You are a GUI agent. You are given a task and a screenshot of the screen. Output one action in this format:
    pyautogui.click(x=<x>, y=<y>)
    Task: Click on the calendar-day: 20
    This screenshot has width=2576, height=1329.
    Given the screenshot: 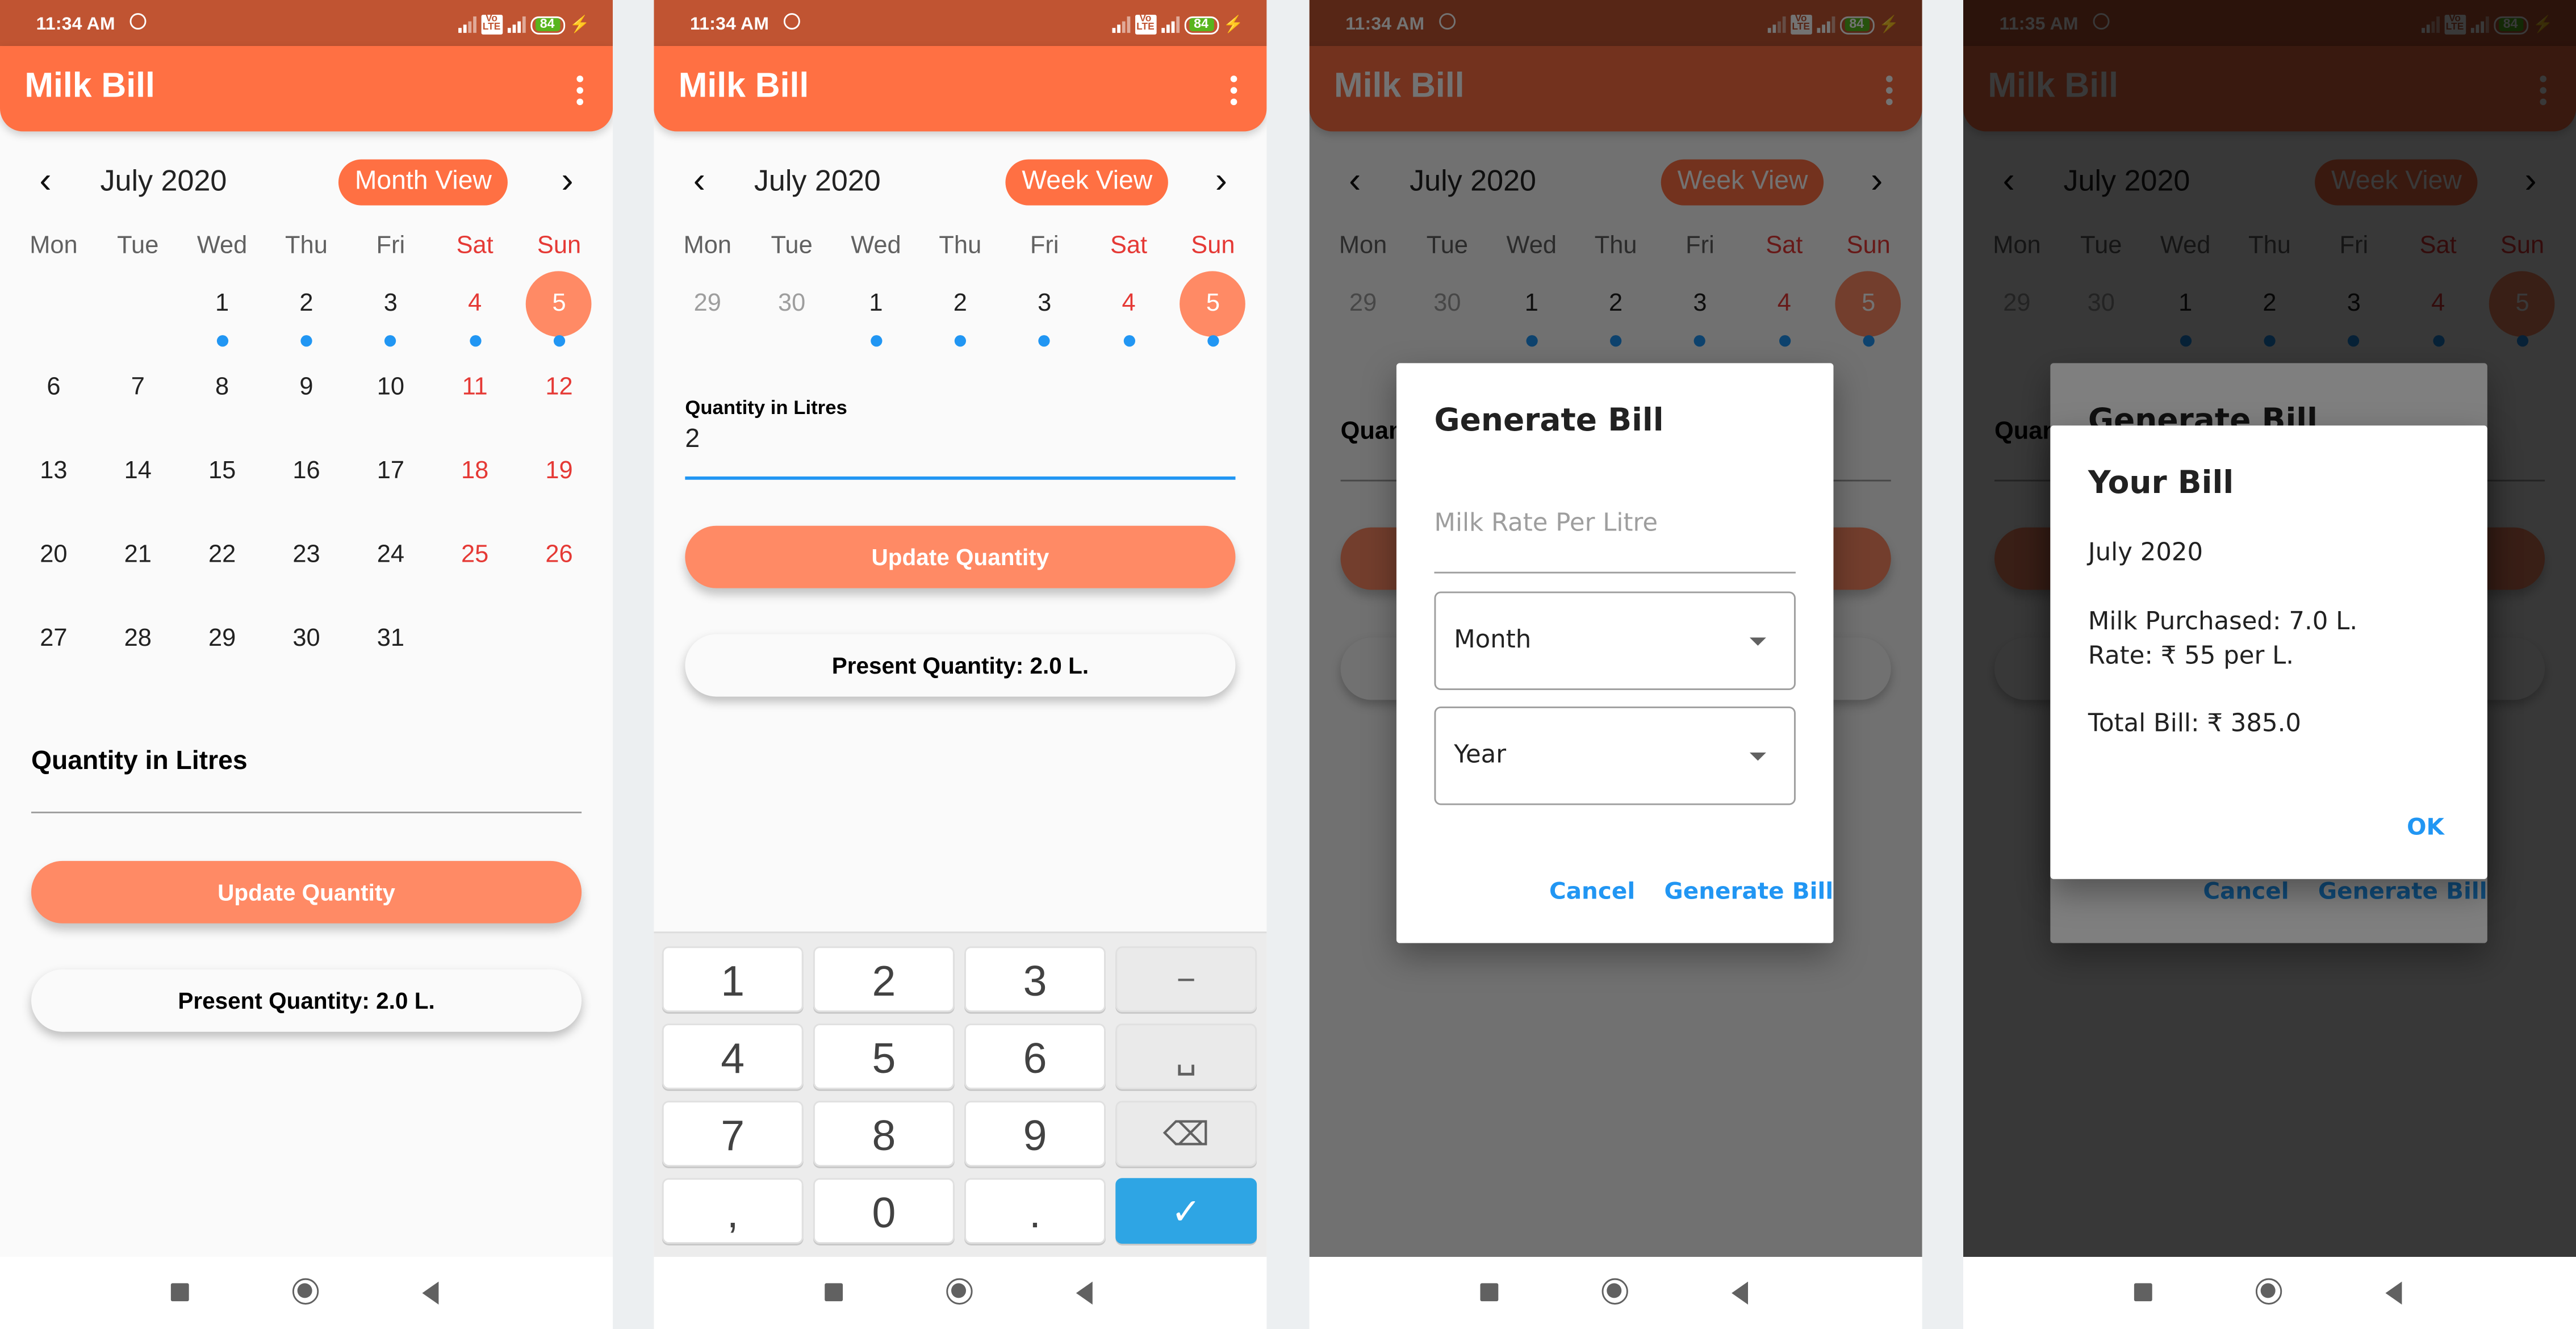 What is the action you would take?
    pyautogui.click(x=53, y=555)
    